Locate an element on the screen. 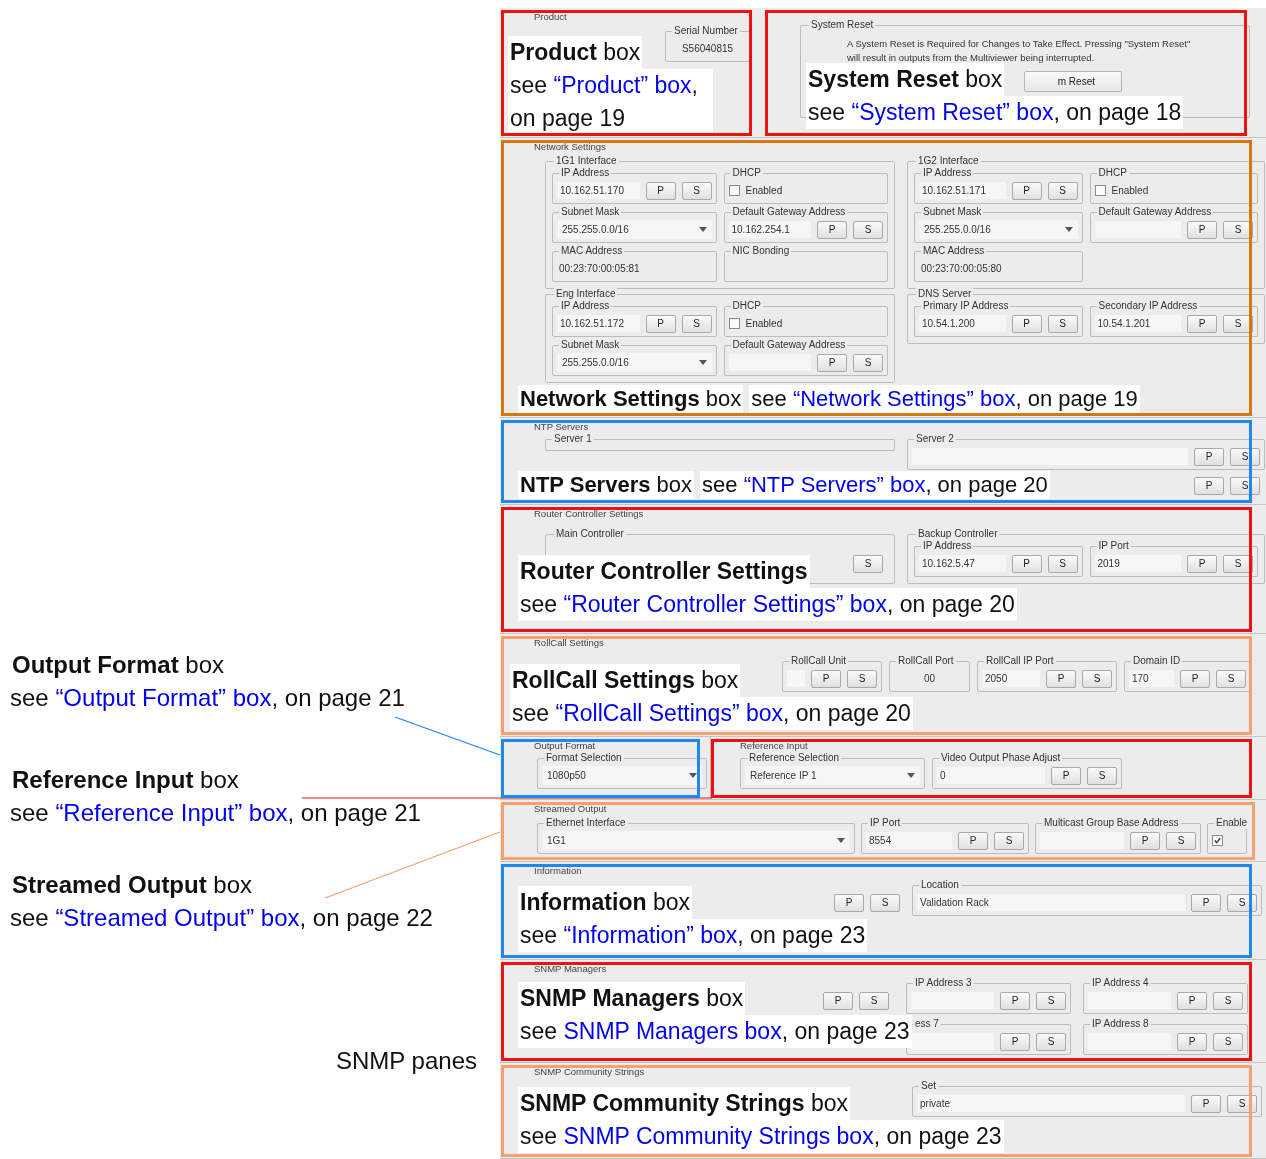  text-field: 10.162.51.172 is located at coordinates (598, 323).